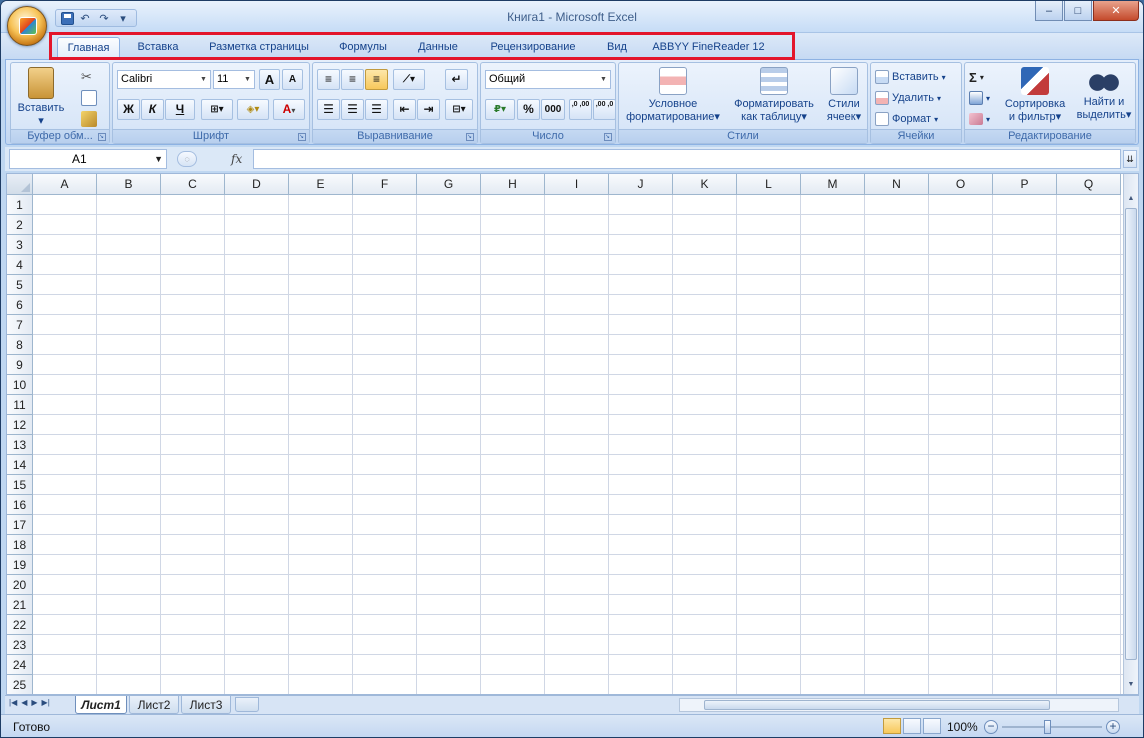 This screenshot has width=1144, height=738. I want to click on row-header: 12, so click(20, 425).